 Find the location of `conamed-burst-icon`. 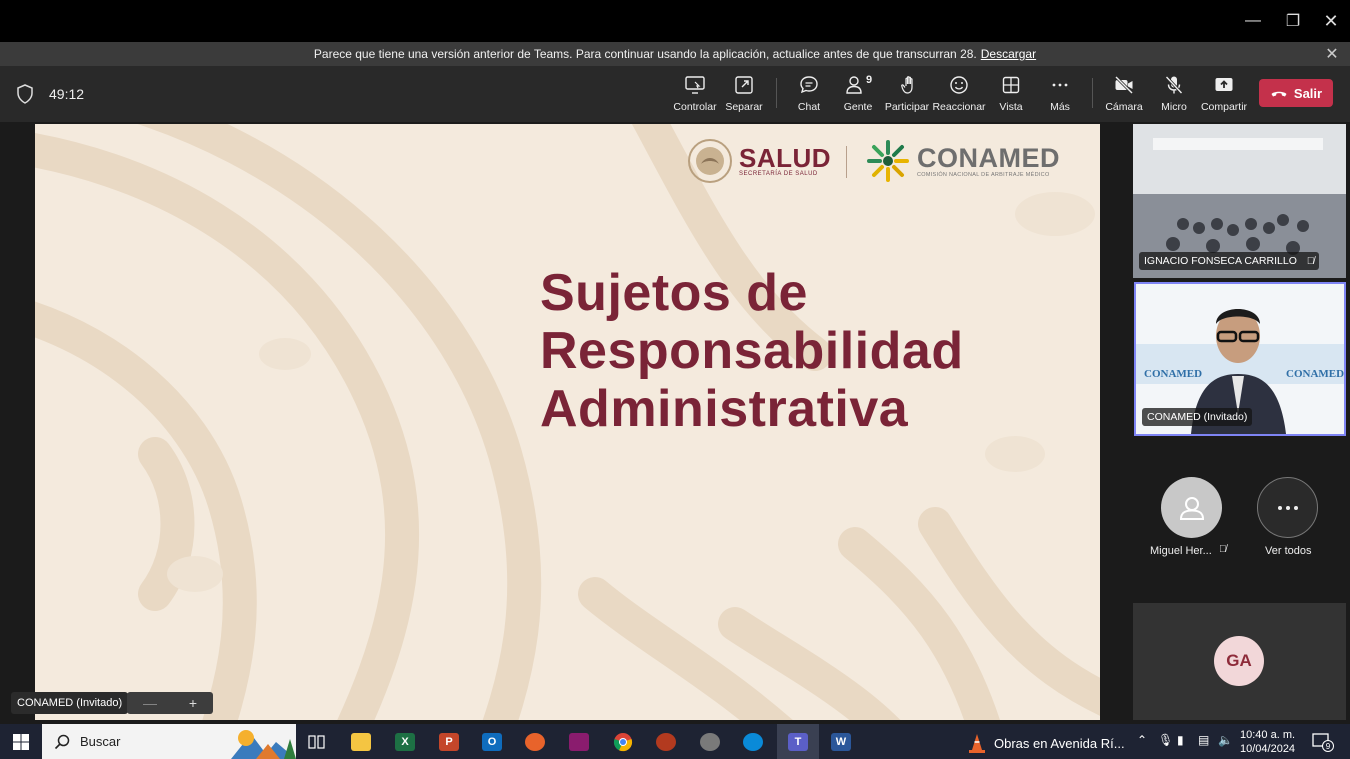

conamed-burst-icon is located at coordinates (888, 161).